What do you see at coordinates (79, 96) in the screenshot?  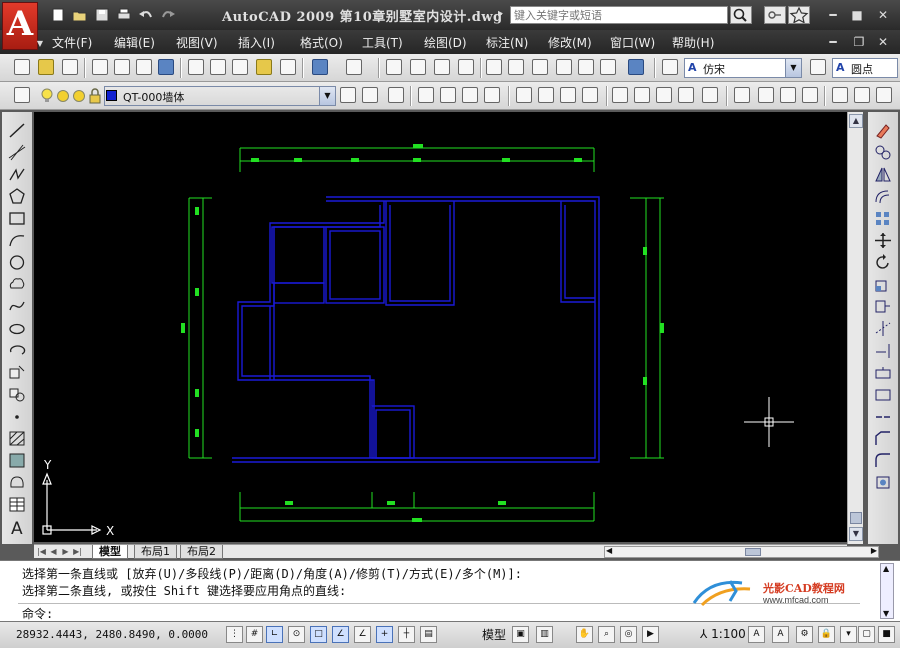 I see `sun-viewport-icon` at bounding box center [79, 96].